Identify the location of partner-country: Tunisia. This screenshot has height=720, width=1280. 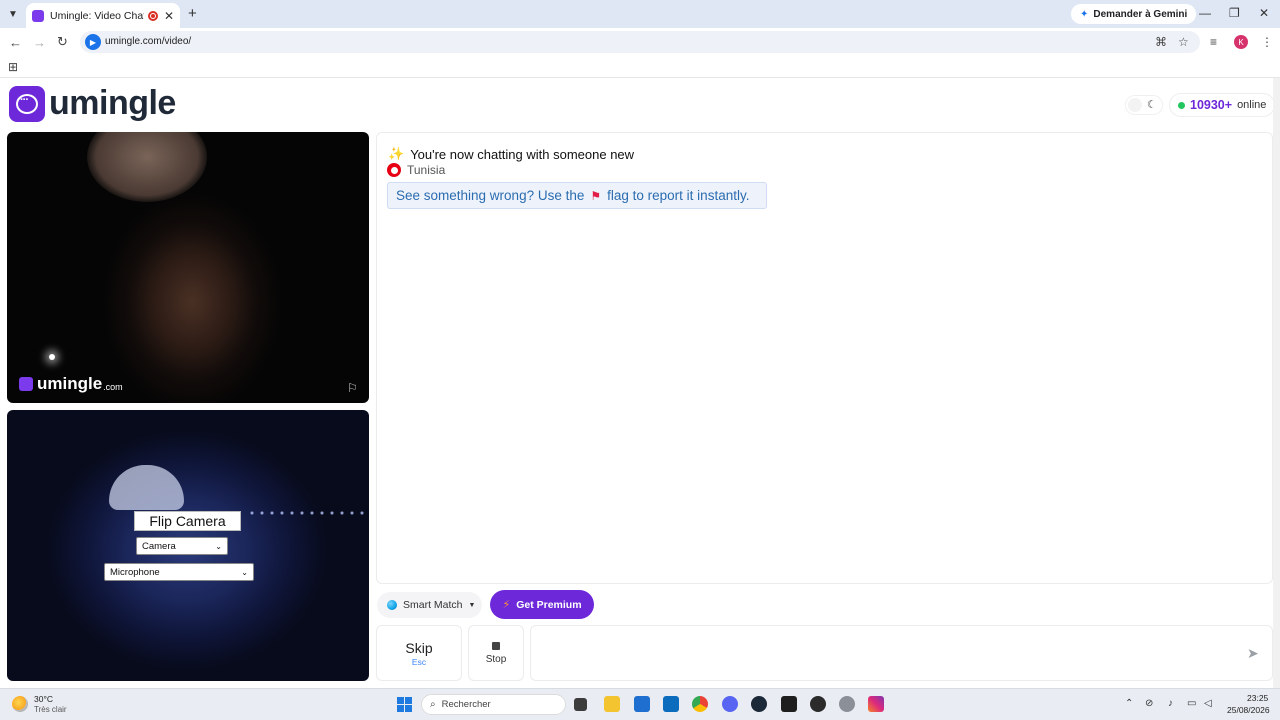
(416, 170).